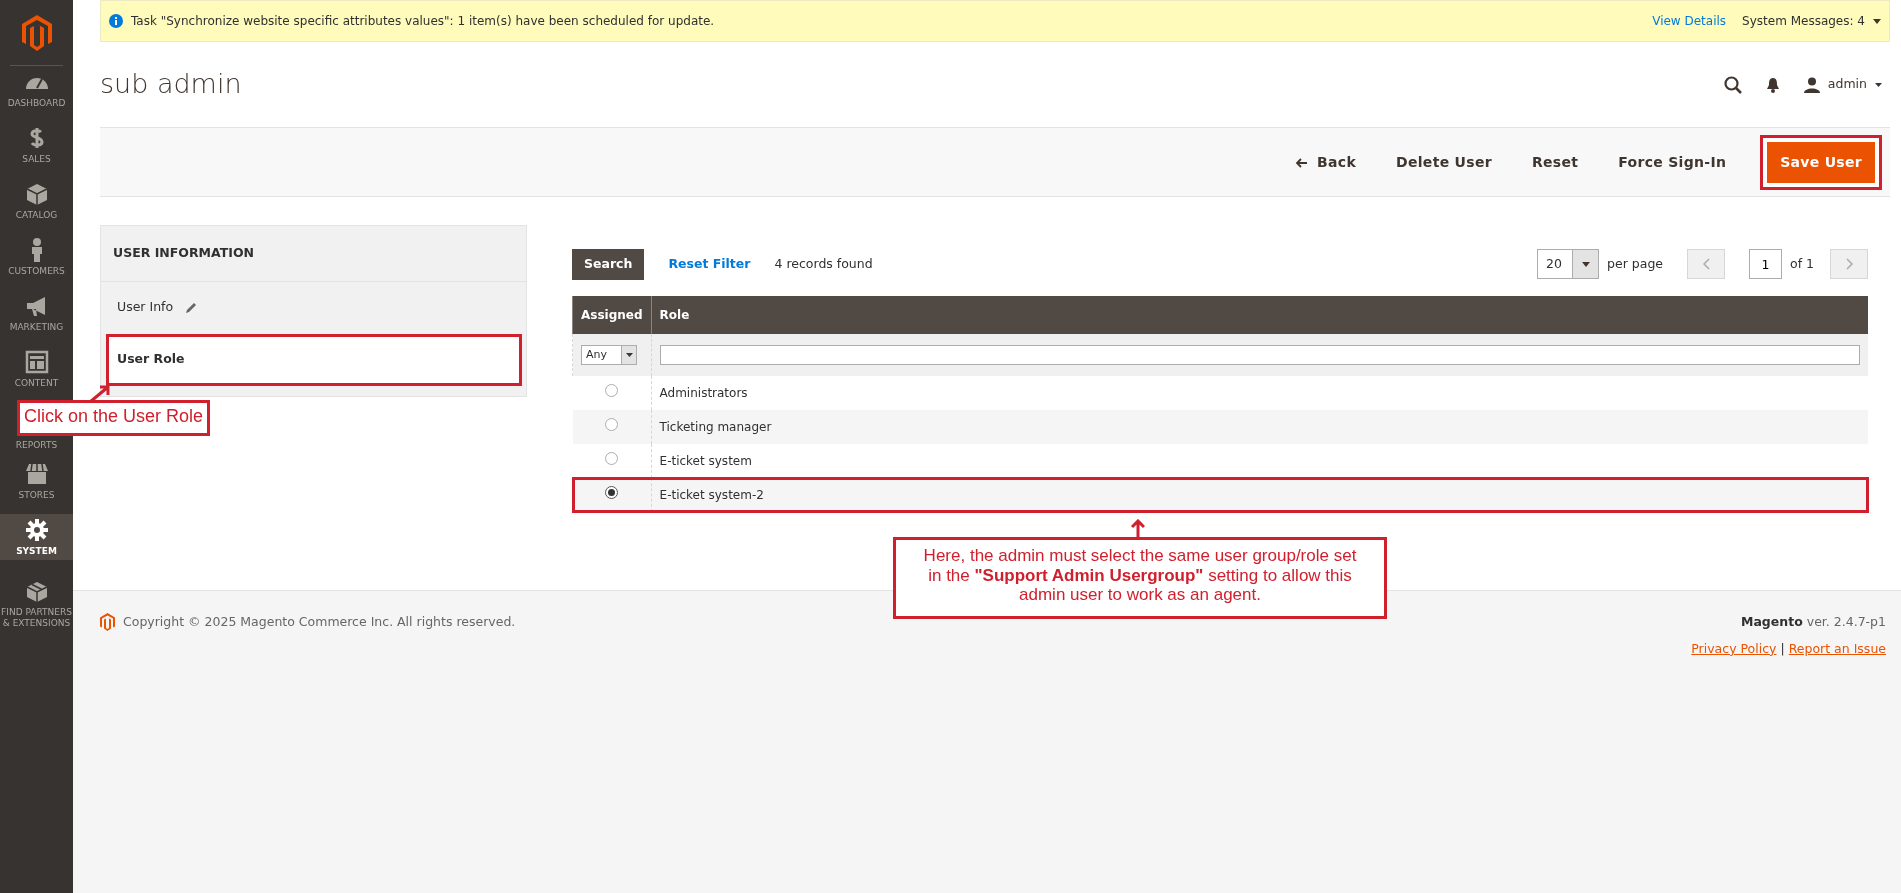  I want to click on callout-text: Here, the admin must select the same user group/role set in the "Support Admin Usergroup" setting to allow this admin user to work as an agent., so click(1140, 578).